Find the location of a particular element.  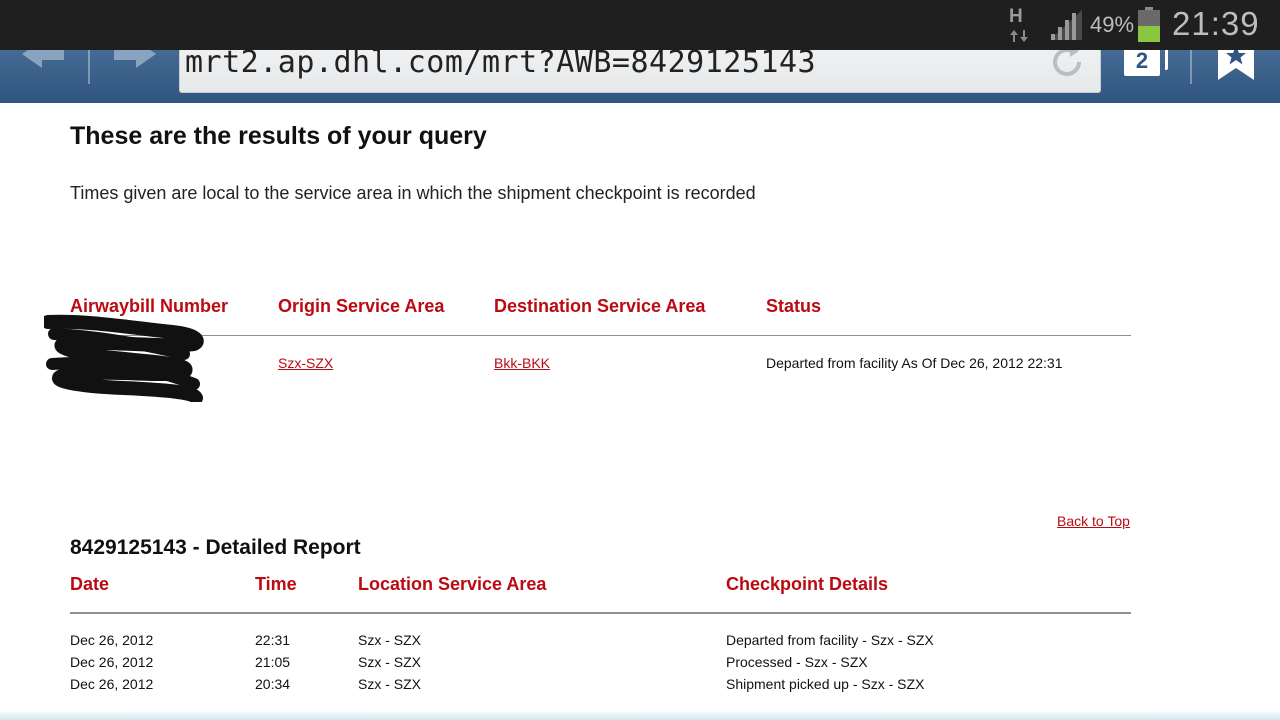

battery-percentage: 49% is located at coordinates (1112, 24).